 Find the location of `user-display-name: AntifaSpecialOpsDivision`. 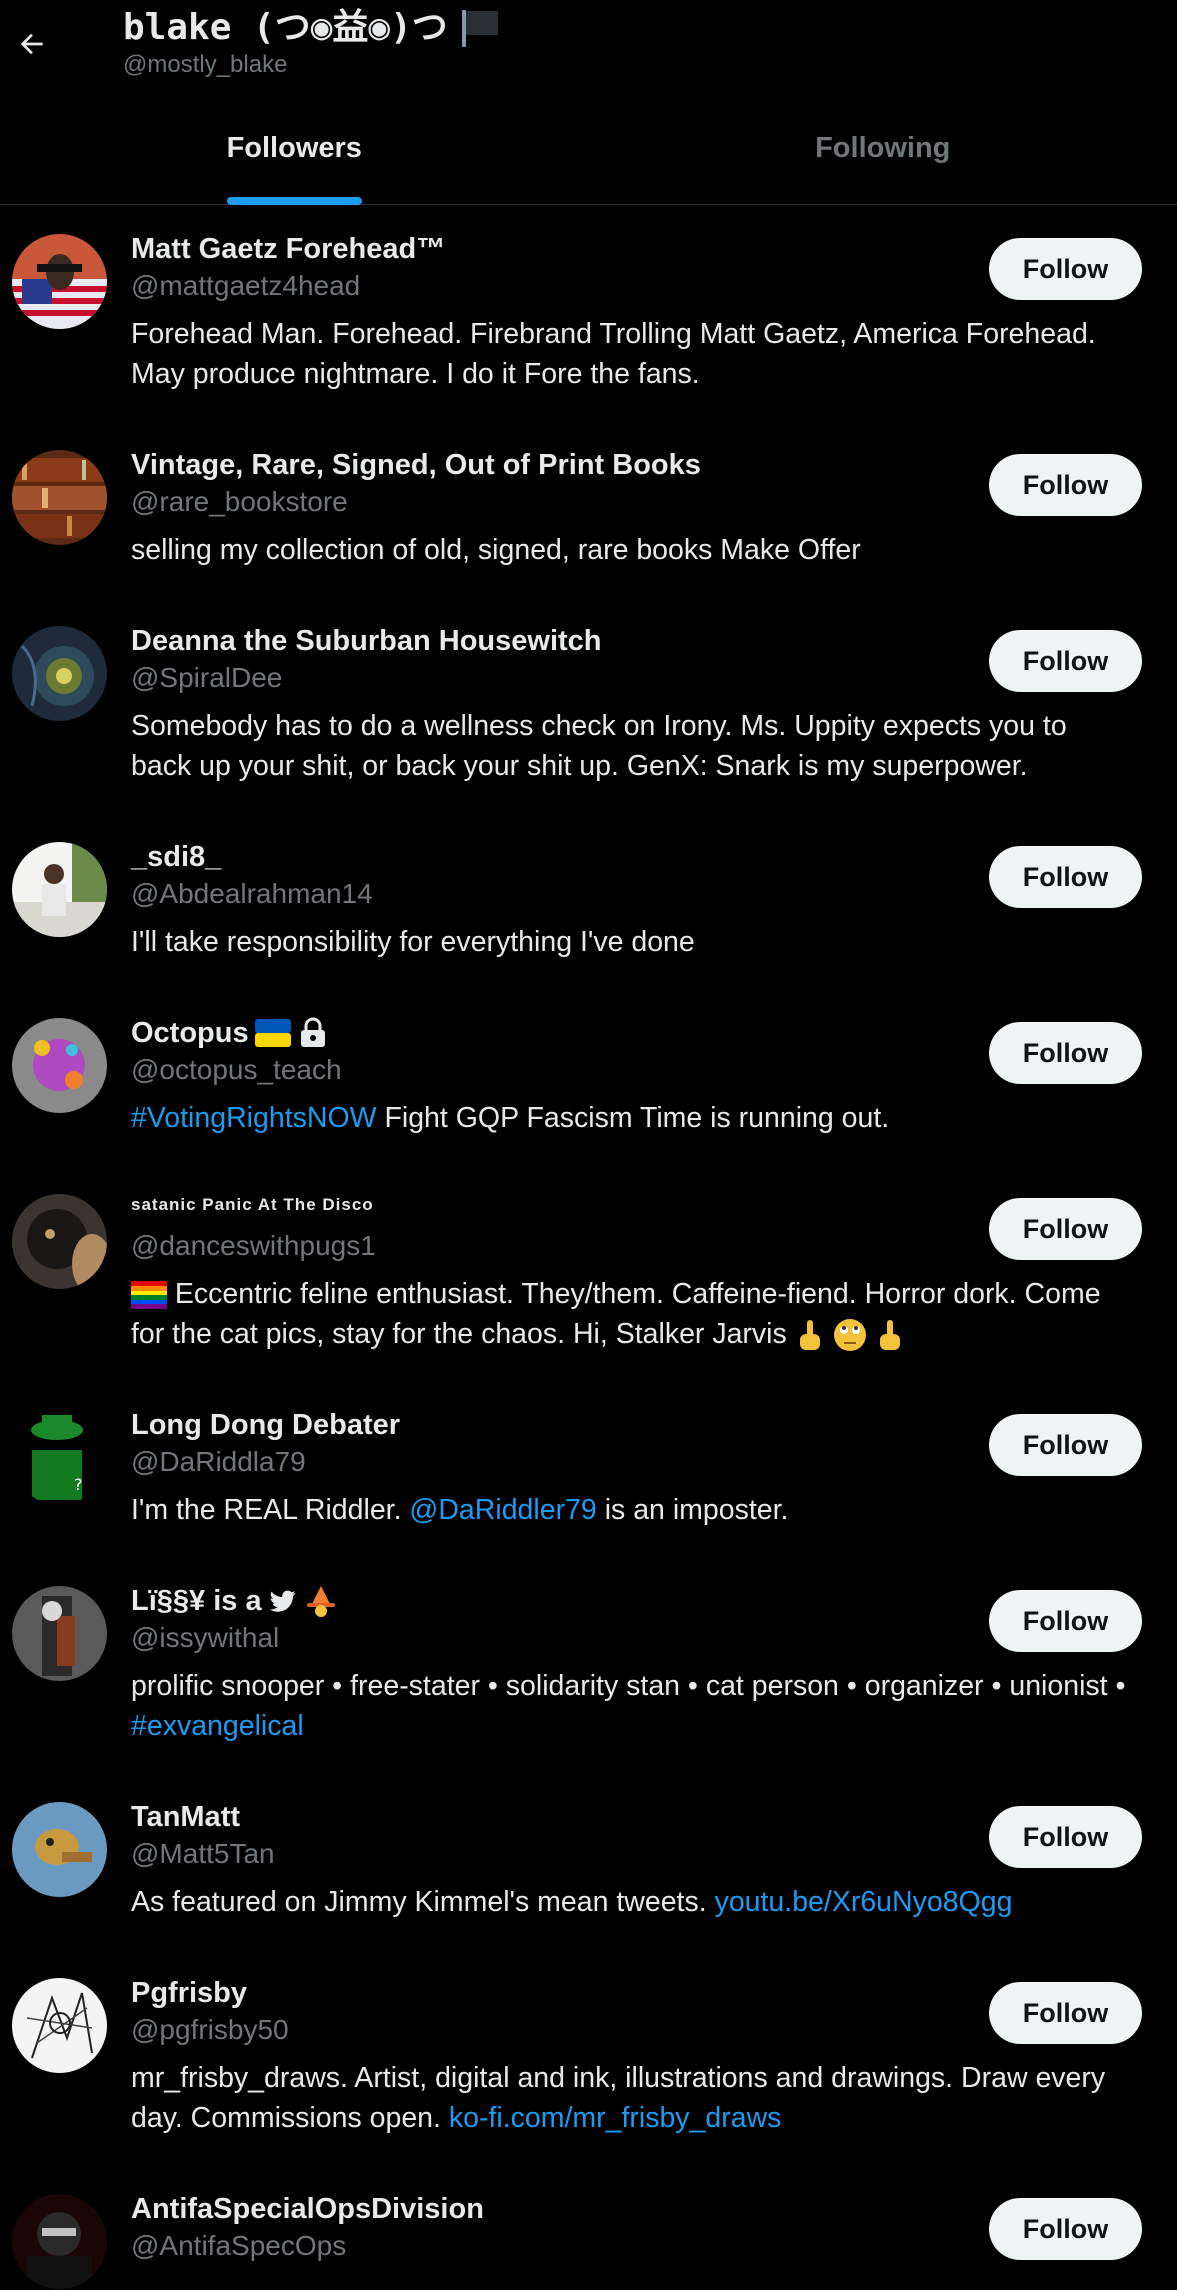

user-display-name: AntifaSpecialOpsDivision is located at coordinates (307, 2209).